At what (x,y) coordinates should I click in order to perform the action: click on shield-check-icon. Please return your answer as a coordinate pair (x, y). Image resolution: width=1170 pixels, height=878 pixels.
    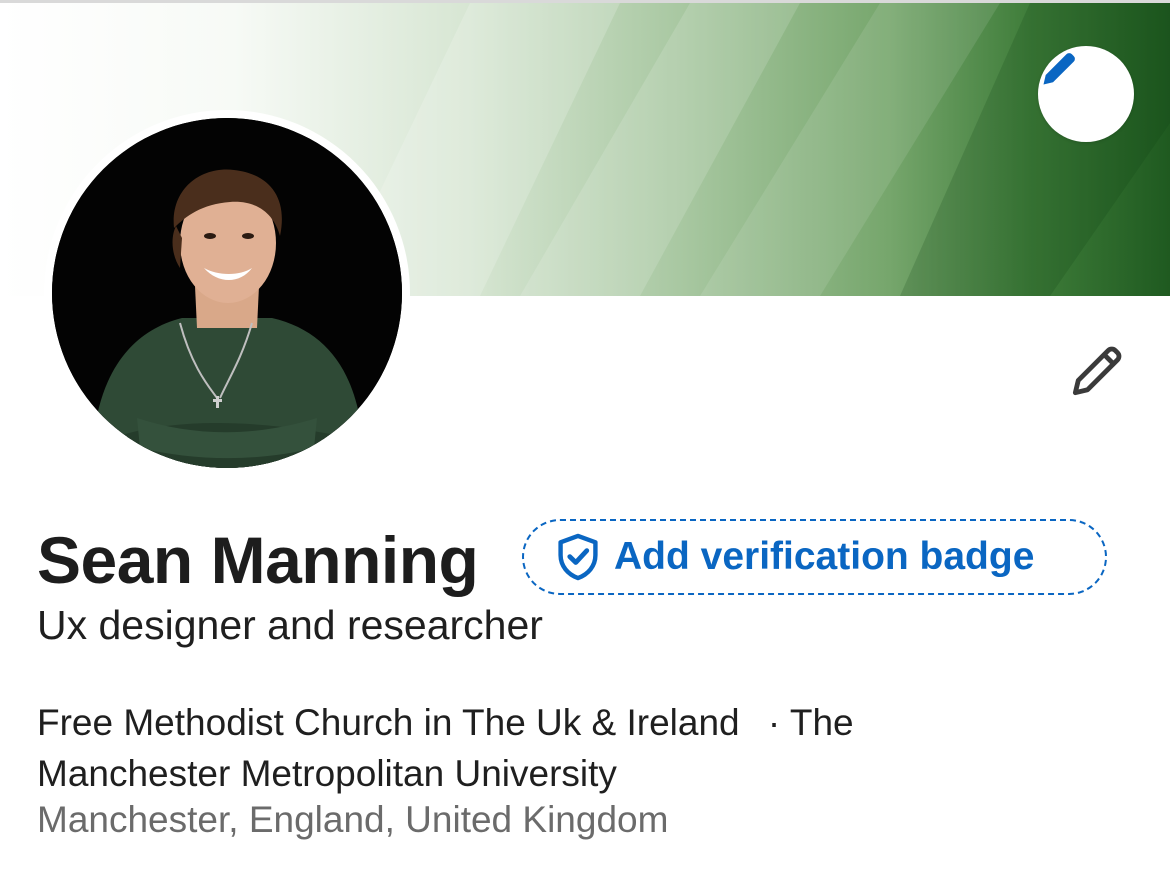
    Looking at the image, I should click on (578, 557).